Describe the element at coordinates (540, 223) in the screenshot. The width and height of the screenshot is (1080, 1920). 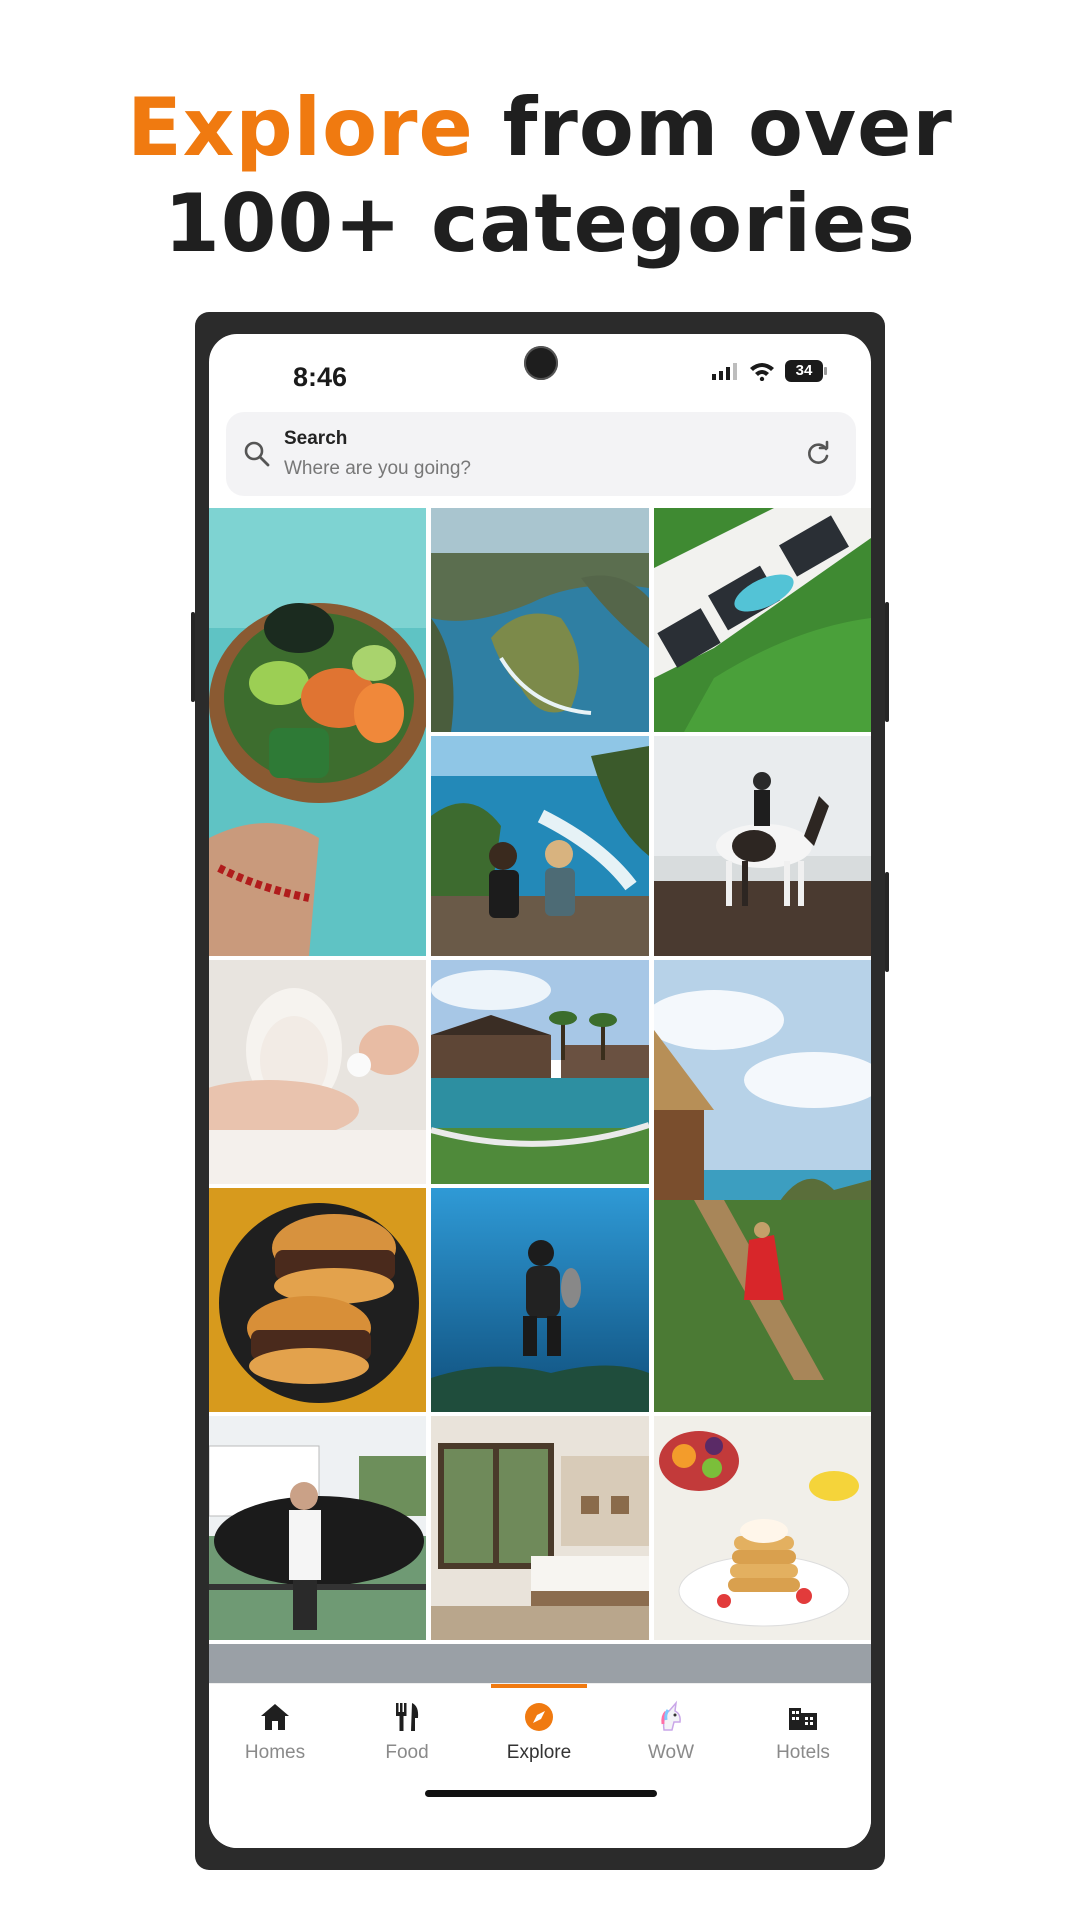
I see `headline-line-2: 100+ categories` at that location.